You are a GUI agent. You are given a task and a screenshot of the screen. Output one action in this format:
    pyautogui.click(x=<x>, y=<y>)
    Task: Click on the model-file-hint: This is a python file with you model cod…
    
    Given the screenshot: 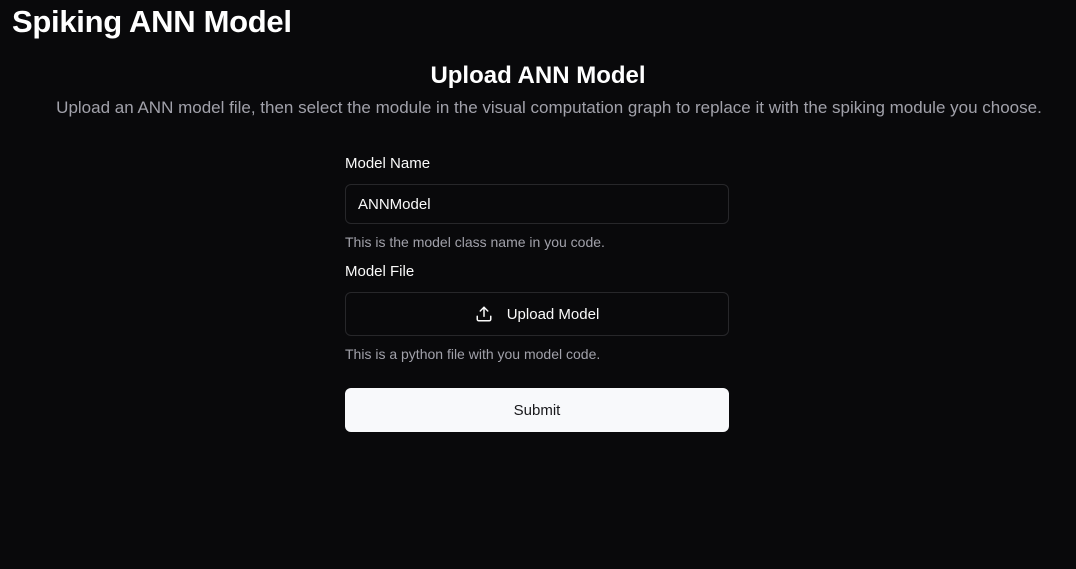 What is the action you would take?
    pyautogui.click(x=473, y=354)
    